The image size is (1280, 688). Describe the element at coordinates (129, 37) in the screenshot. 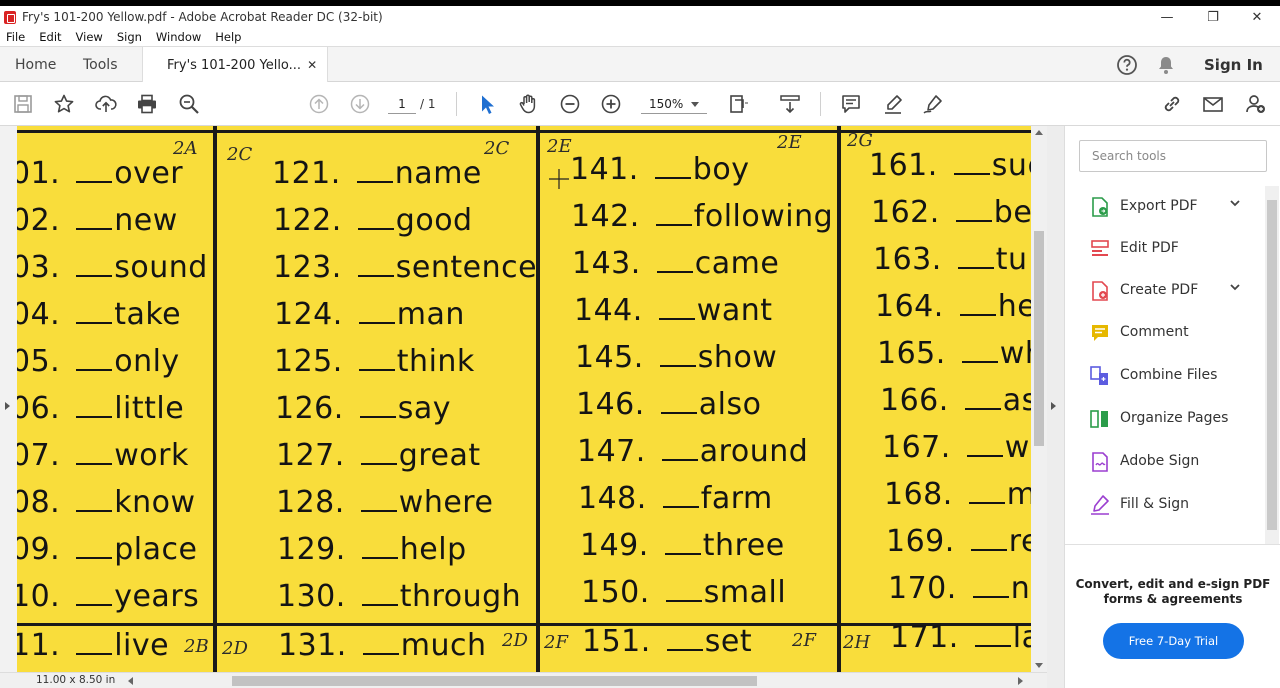

I see `menu-sign: Sign` at that location.